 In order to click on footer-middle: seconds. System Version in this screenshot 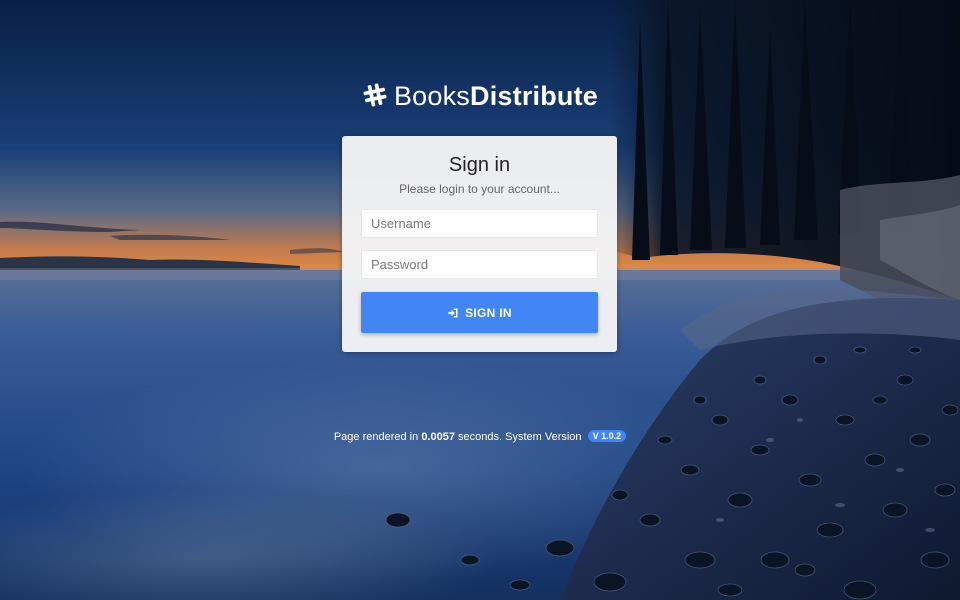, I will do `click(520, 437)`.